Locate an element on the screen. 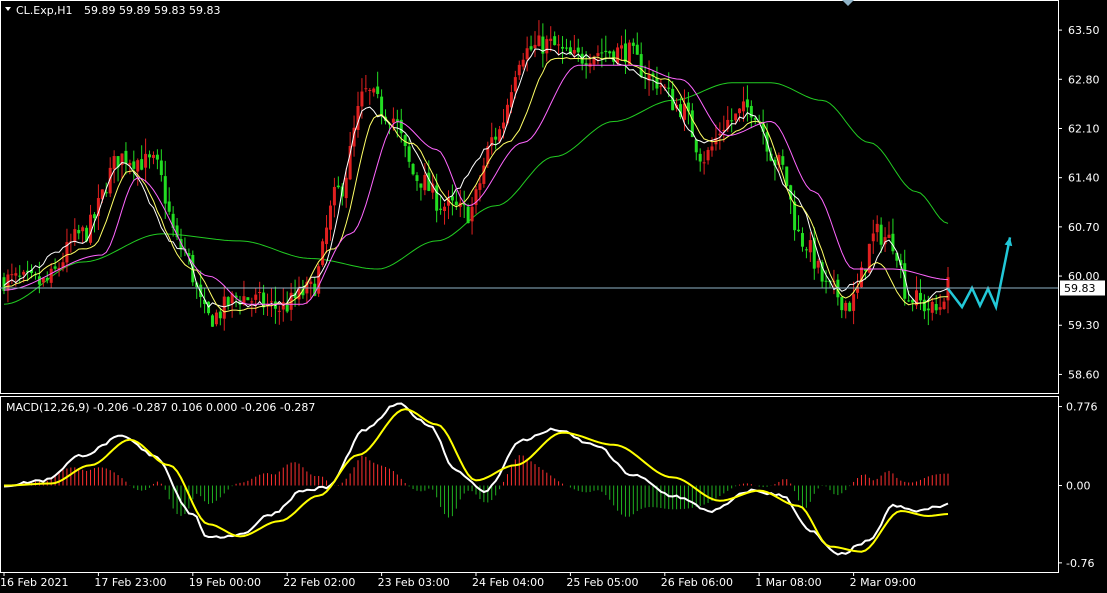 Image resolution: width=1107 pixels, height=593 pixels. chart-header: CL.Exp,H1 59.89 59.89 59.83 59.83 is located at coordinates (112, 10).